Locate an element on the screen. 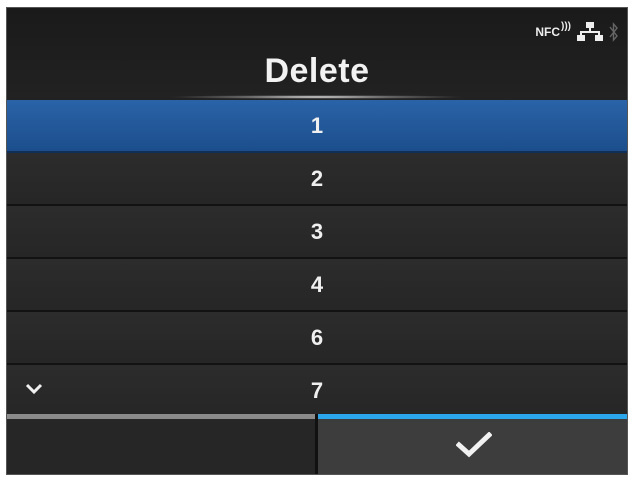 The image size is (634, 481). nfc-icon: NFC ))) is located at coordinates (553, 30).